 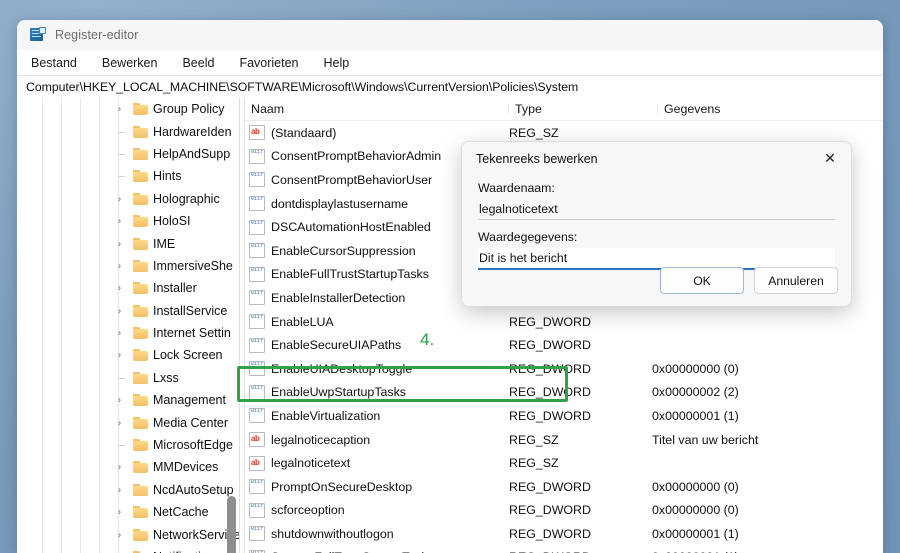 I want to click on tree-item-label: NcdAutoSetup, so click(x=193, y=489).